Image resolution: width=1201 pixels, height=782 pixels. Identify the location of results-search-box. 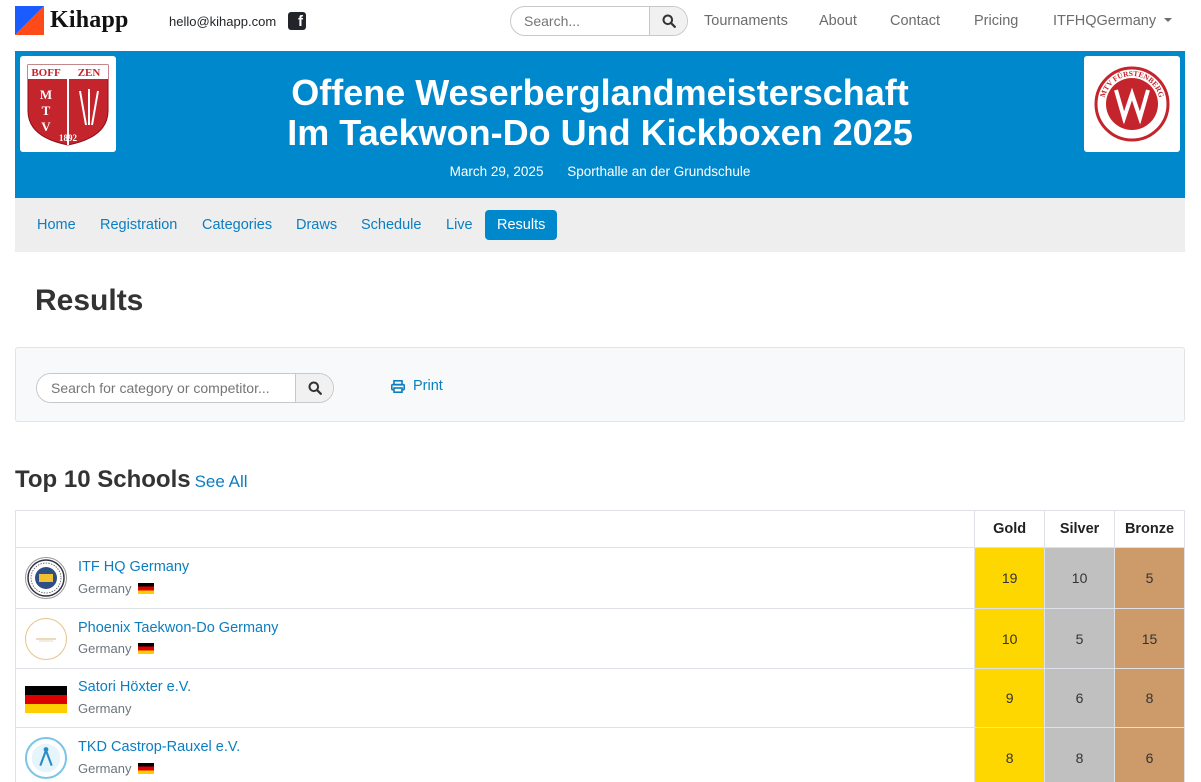
(185, 388).